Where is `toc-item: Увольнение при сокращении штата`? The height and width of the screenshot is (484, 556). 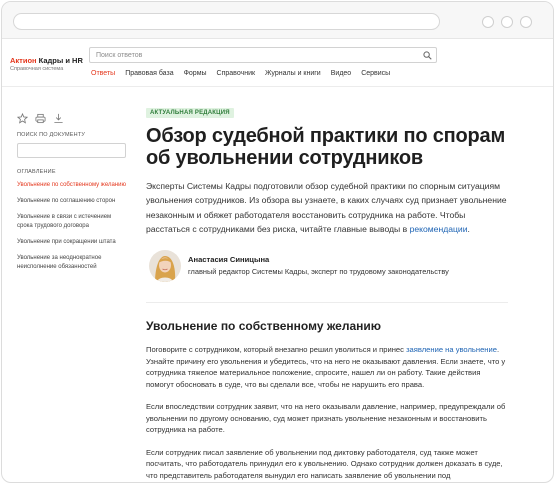
toc-item: Увольнение при сокращении штата is located at coordinates (72, 242).